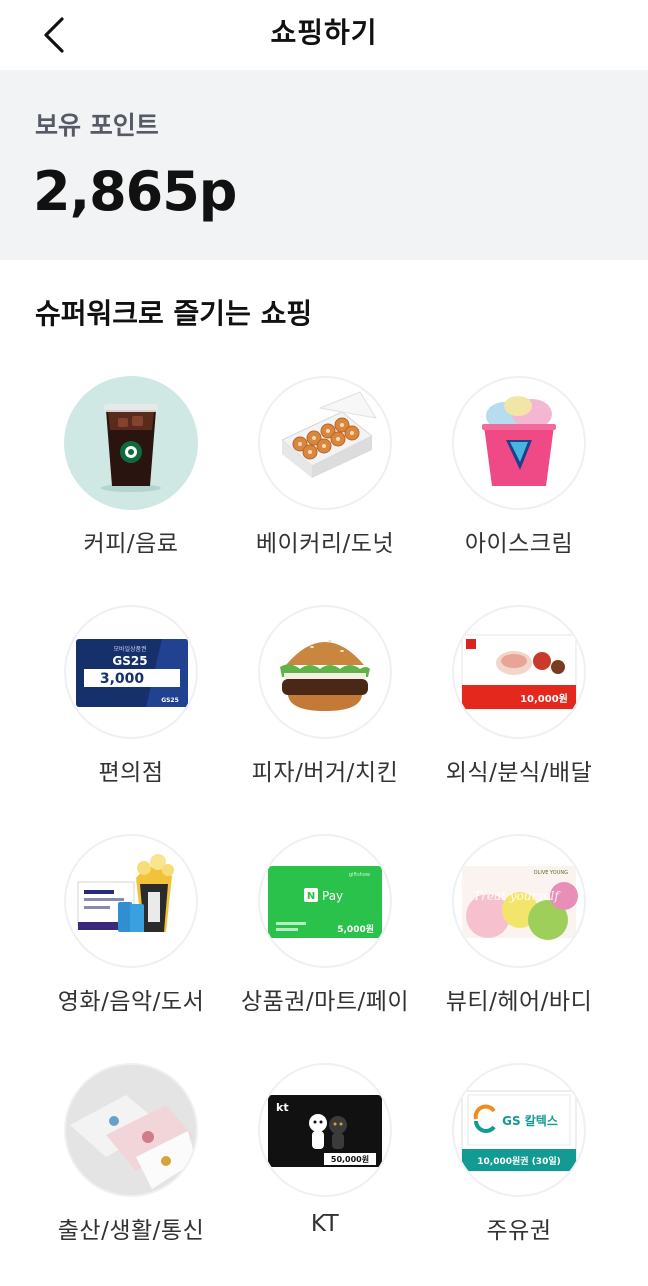 Image resolution: width=648 pixels, height=1286 pixels. Describe the element at coordinates (519, 672) in the screenshot. I see `restaurant-voucher-image: 10,000원` at that location.